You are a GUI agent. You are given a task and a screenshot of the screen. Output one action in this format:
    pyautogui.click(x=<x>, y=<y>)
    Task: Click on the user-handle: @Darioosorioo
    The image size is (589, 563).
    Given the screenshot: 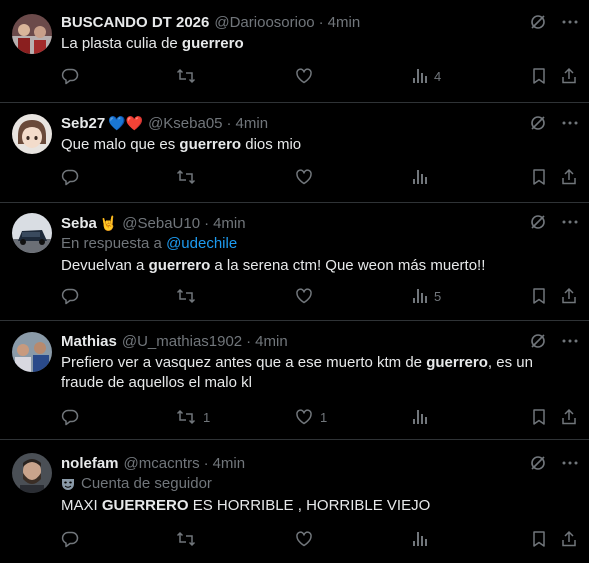 What is the action you would take?
    pyautogui.click(x=264, y=22)
    